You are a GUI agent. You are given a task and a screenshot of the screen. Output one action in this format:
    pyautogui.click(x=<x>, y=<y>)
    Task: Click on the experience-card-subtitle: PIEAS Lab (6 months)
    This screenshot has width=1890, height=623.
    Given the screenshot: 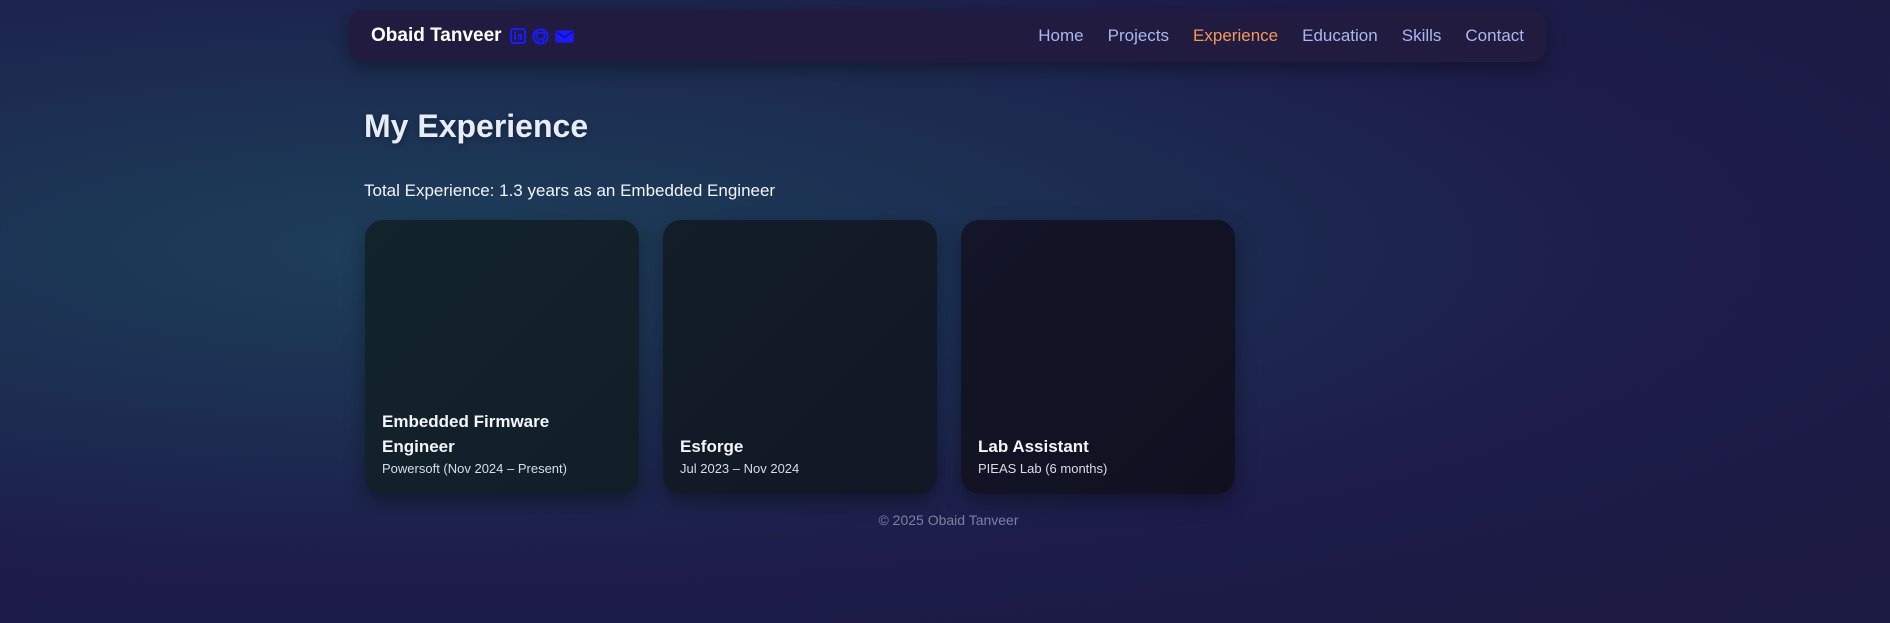 What is the action you would take?
    pyautogui.click(x=1043, y=468)
    